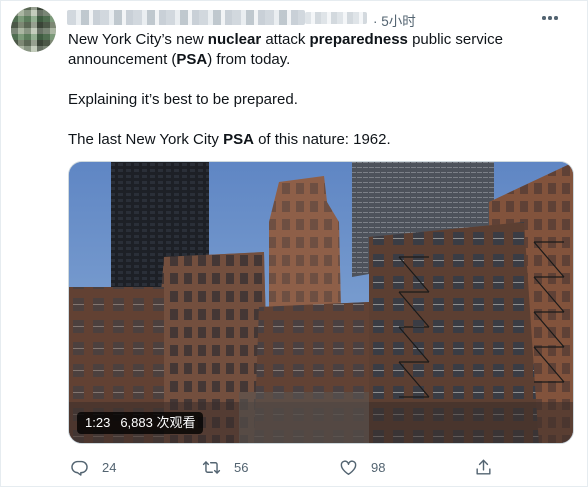 The image size is (588, 487). I want to click on reply-count: 24, so click(109, 467).